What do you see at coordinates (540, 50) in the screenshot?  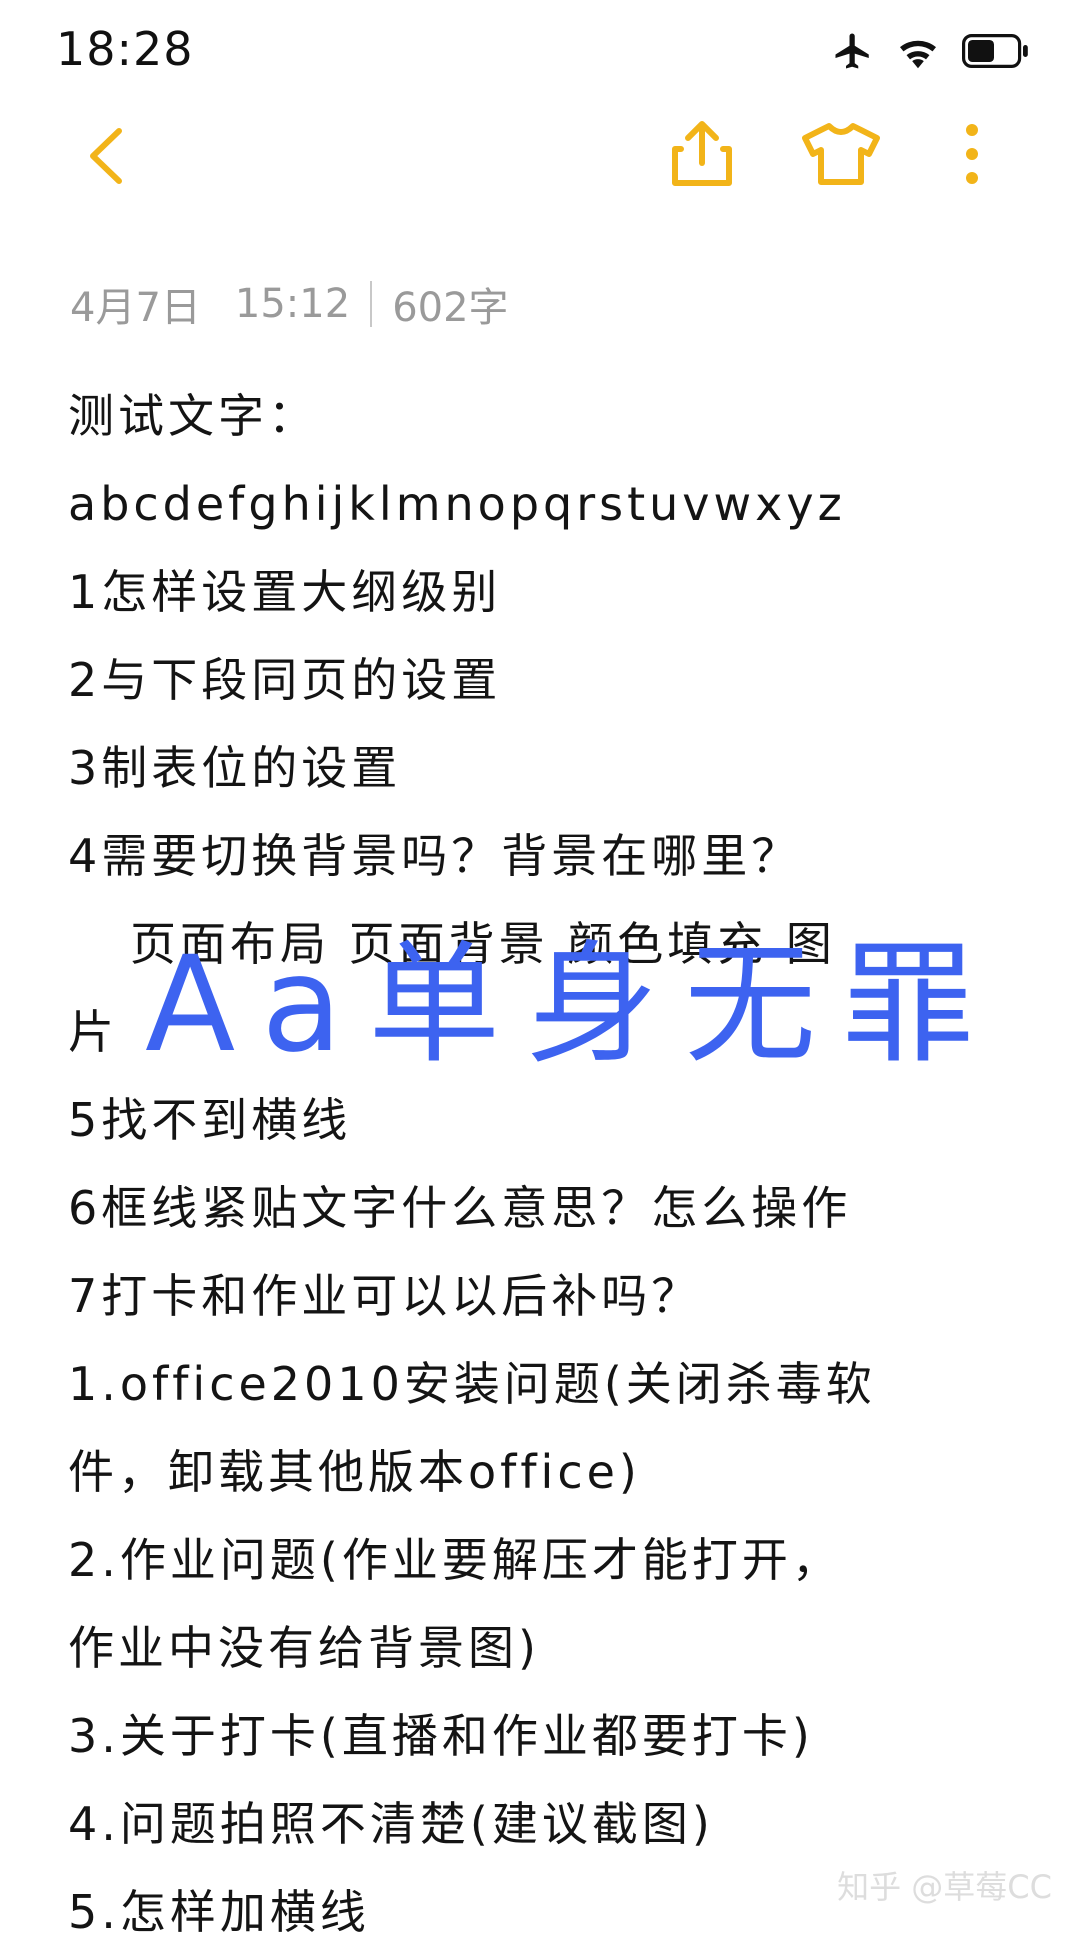 I see `status-bar: 18:28` at bounding box center [540, 50].